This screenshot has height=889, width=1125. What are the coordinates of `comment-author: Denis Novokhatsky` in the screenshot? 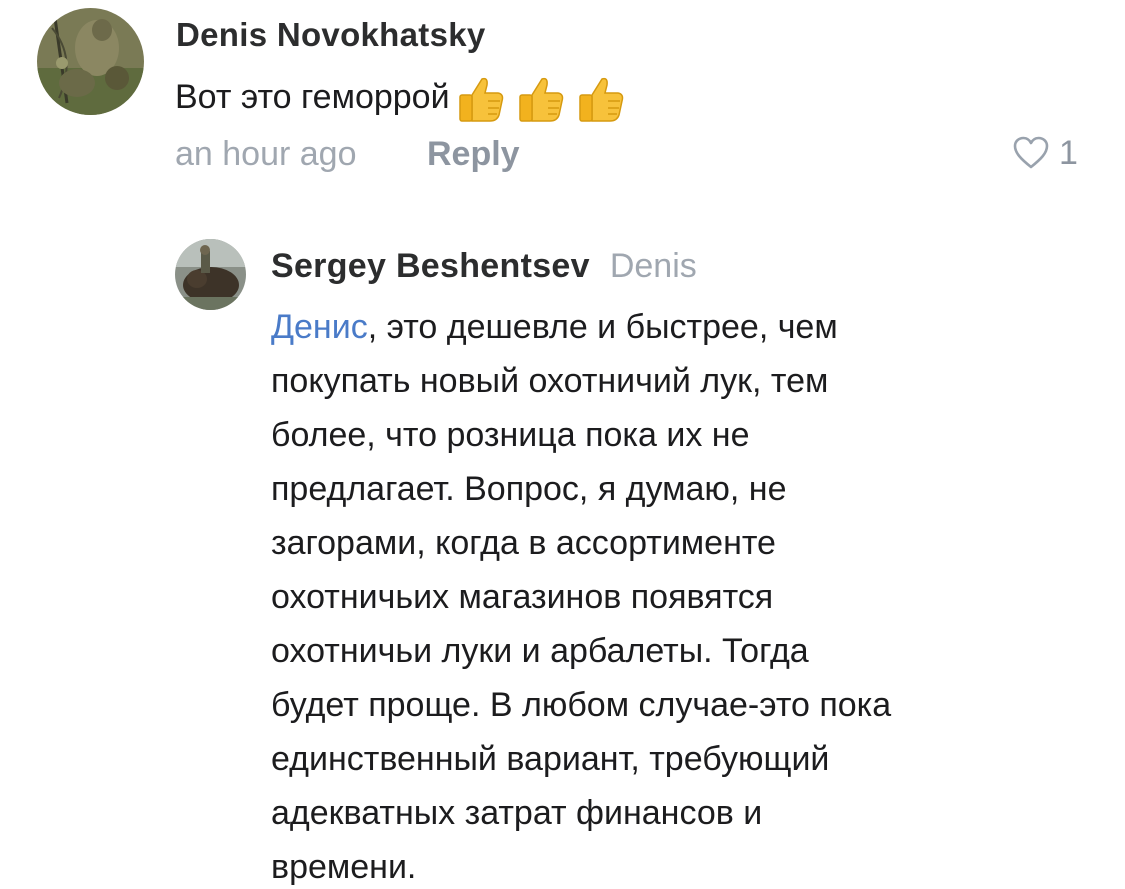 It's located at (331, 35).